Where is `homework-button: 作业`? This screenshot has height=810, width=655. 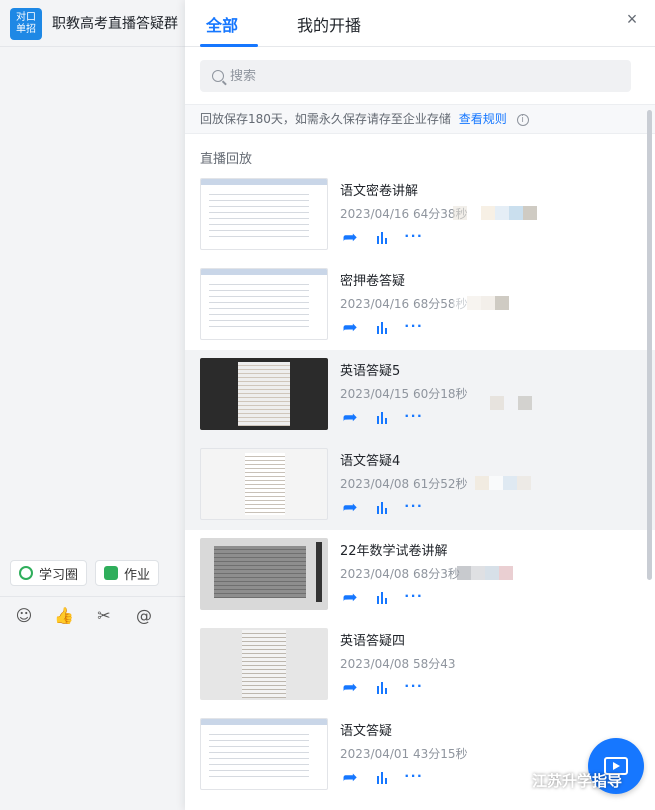 homework-button: 作业 is located at coordinates (127, 573).